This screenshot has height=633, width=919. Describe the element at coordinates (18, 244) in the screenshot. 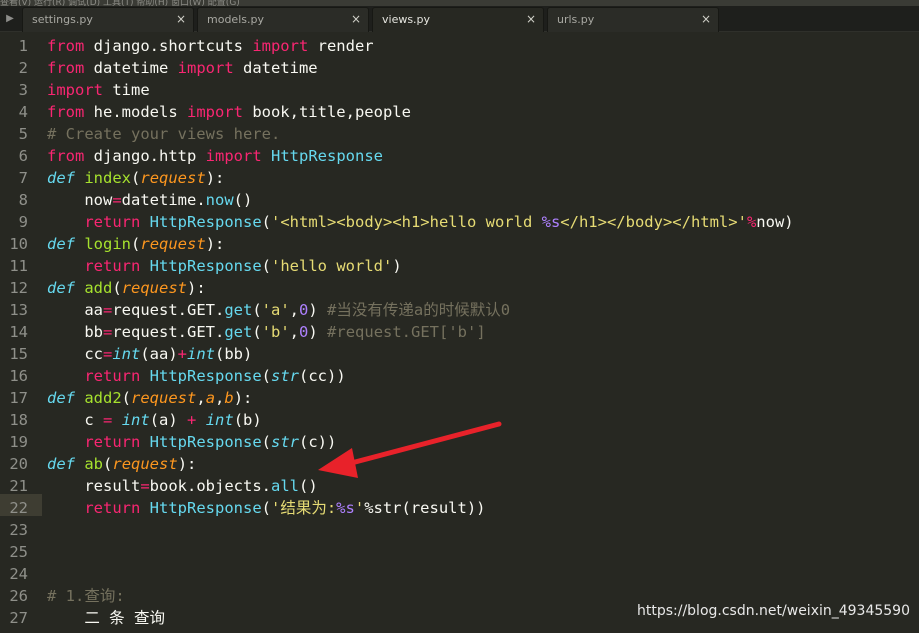

I see `line-number: 10` at that location.